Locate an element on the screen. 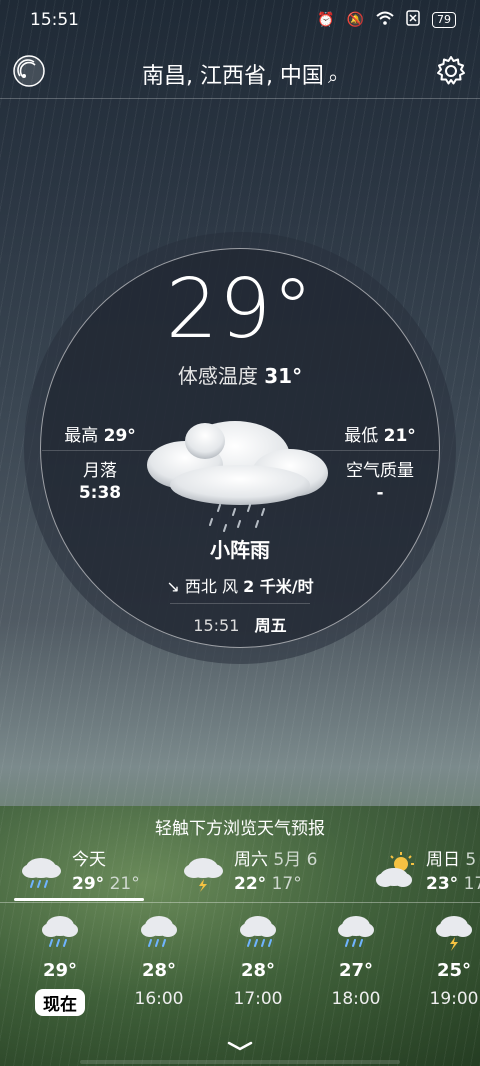  high-label: 最高 is located at coordinates (81, 436).